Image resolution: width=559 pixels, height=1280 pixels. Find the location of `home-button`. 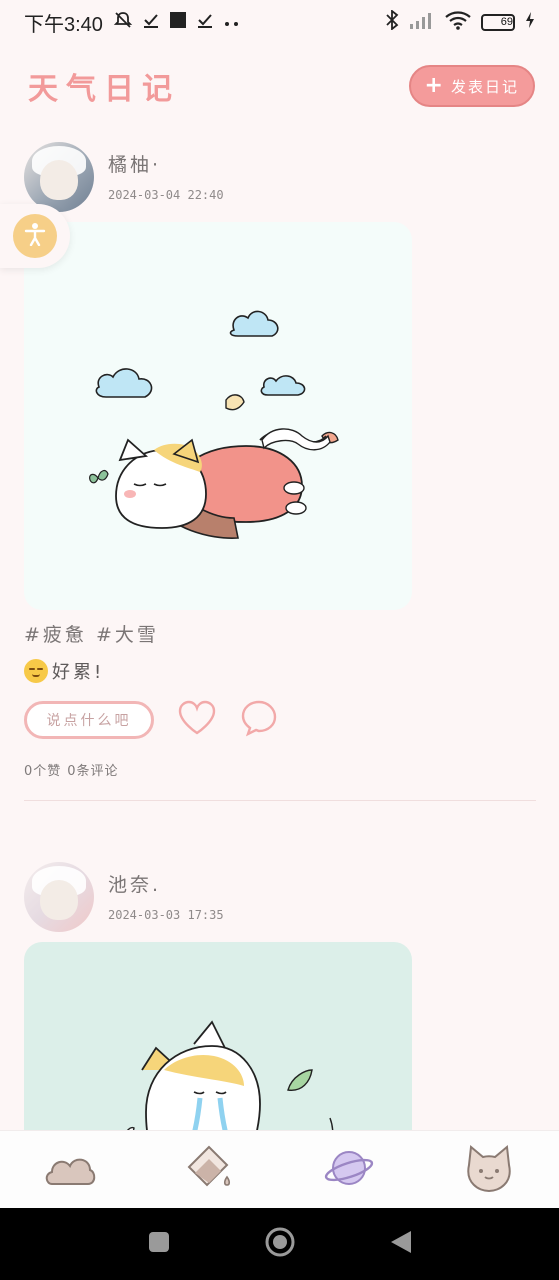

home-button is located at coordinates (280, 1244).